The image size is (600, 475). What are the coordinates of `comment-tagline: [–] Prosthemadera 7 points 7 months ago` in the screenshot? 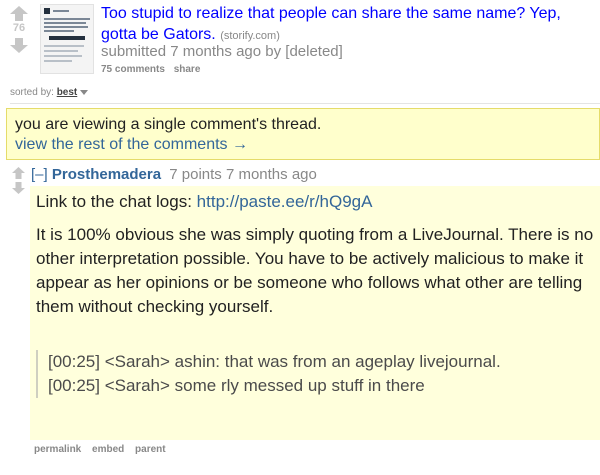 It's located at (174, 174).